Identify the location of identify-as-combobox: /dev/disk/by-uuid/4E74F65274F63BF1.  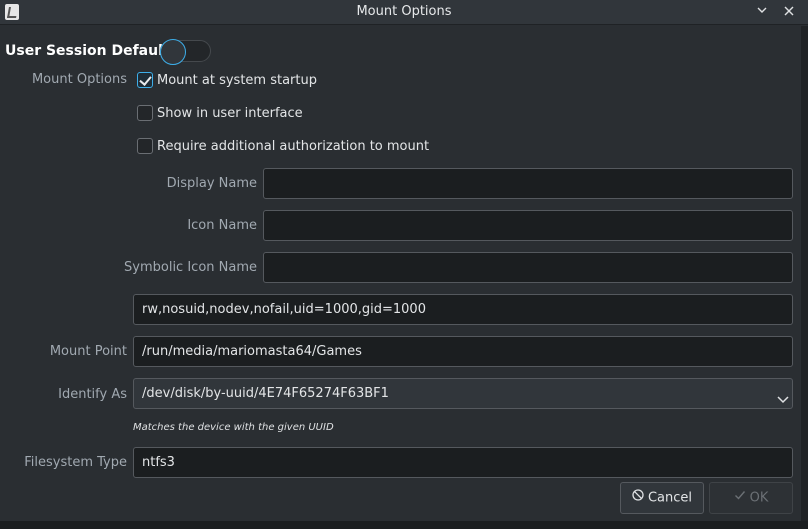
(463, 393).